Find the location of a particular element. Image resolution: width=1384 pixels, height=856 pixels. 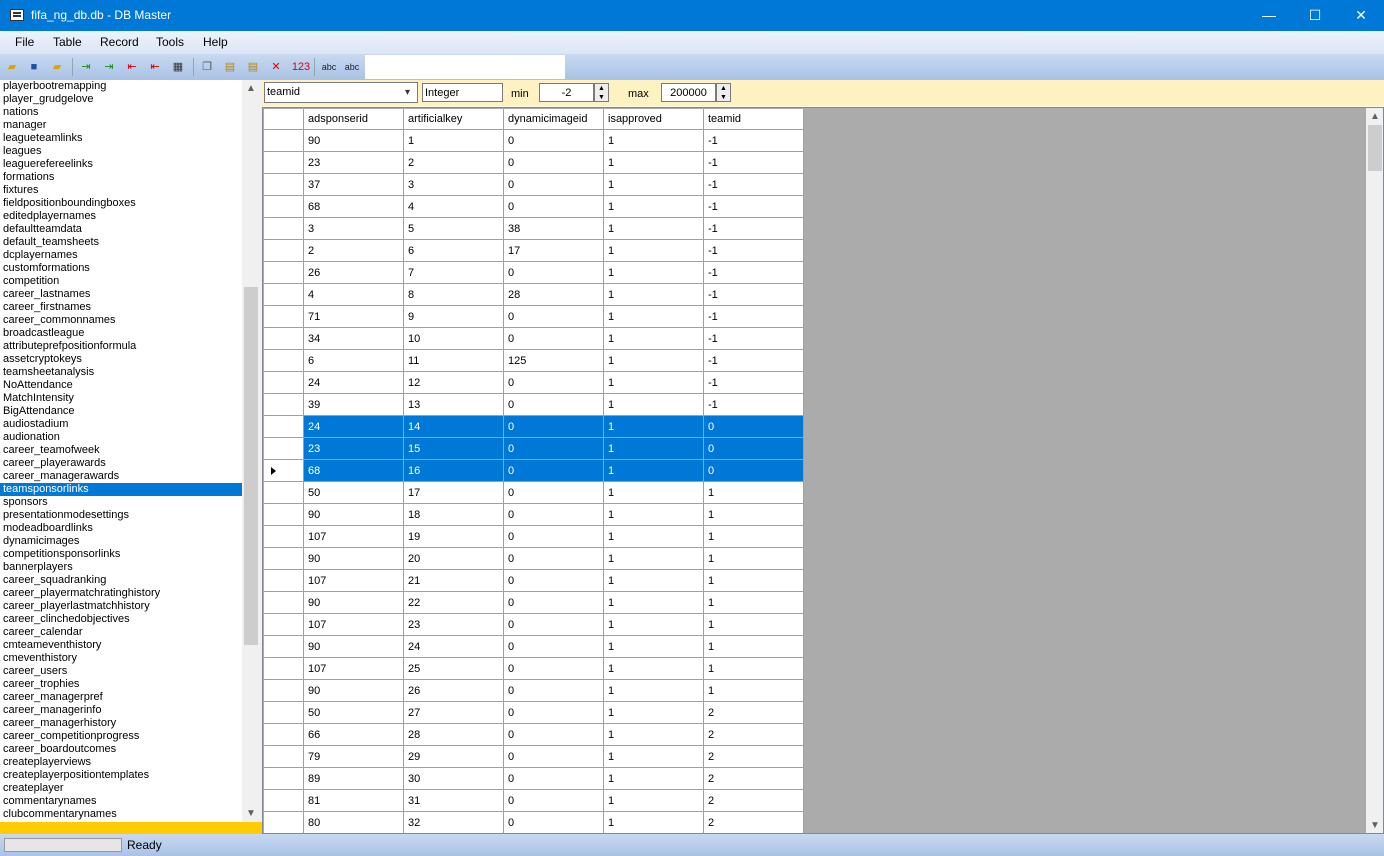

cell-artificialkey: 25 is located at coordinates (454, 669).